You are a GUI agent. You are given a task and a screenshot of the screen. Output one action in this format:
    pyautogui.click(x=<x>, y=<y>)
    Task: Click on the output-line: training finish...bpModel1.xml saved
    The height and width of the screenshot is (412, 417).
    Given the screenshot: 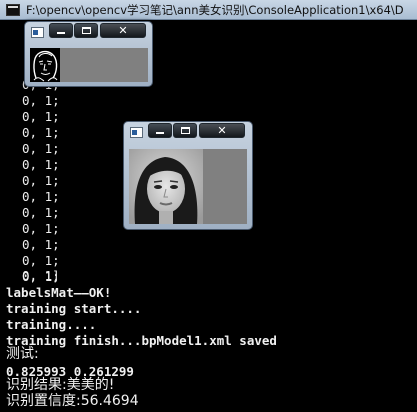 What is the action you would take?
    pyautogui.click(x=141, y=340)
    